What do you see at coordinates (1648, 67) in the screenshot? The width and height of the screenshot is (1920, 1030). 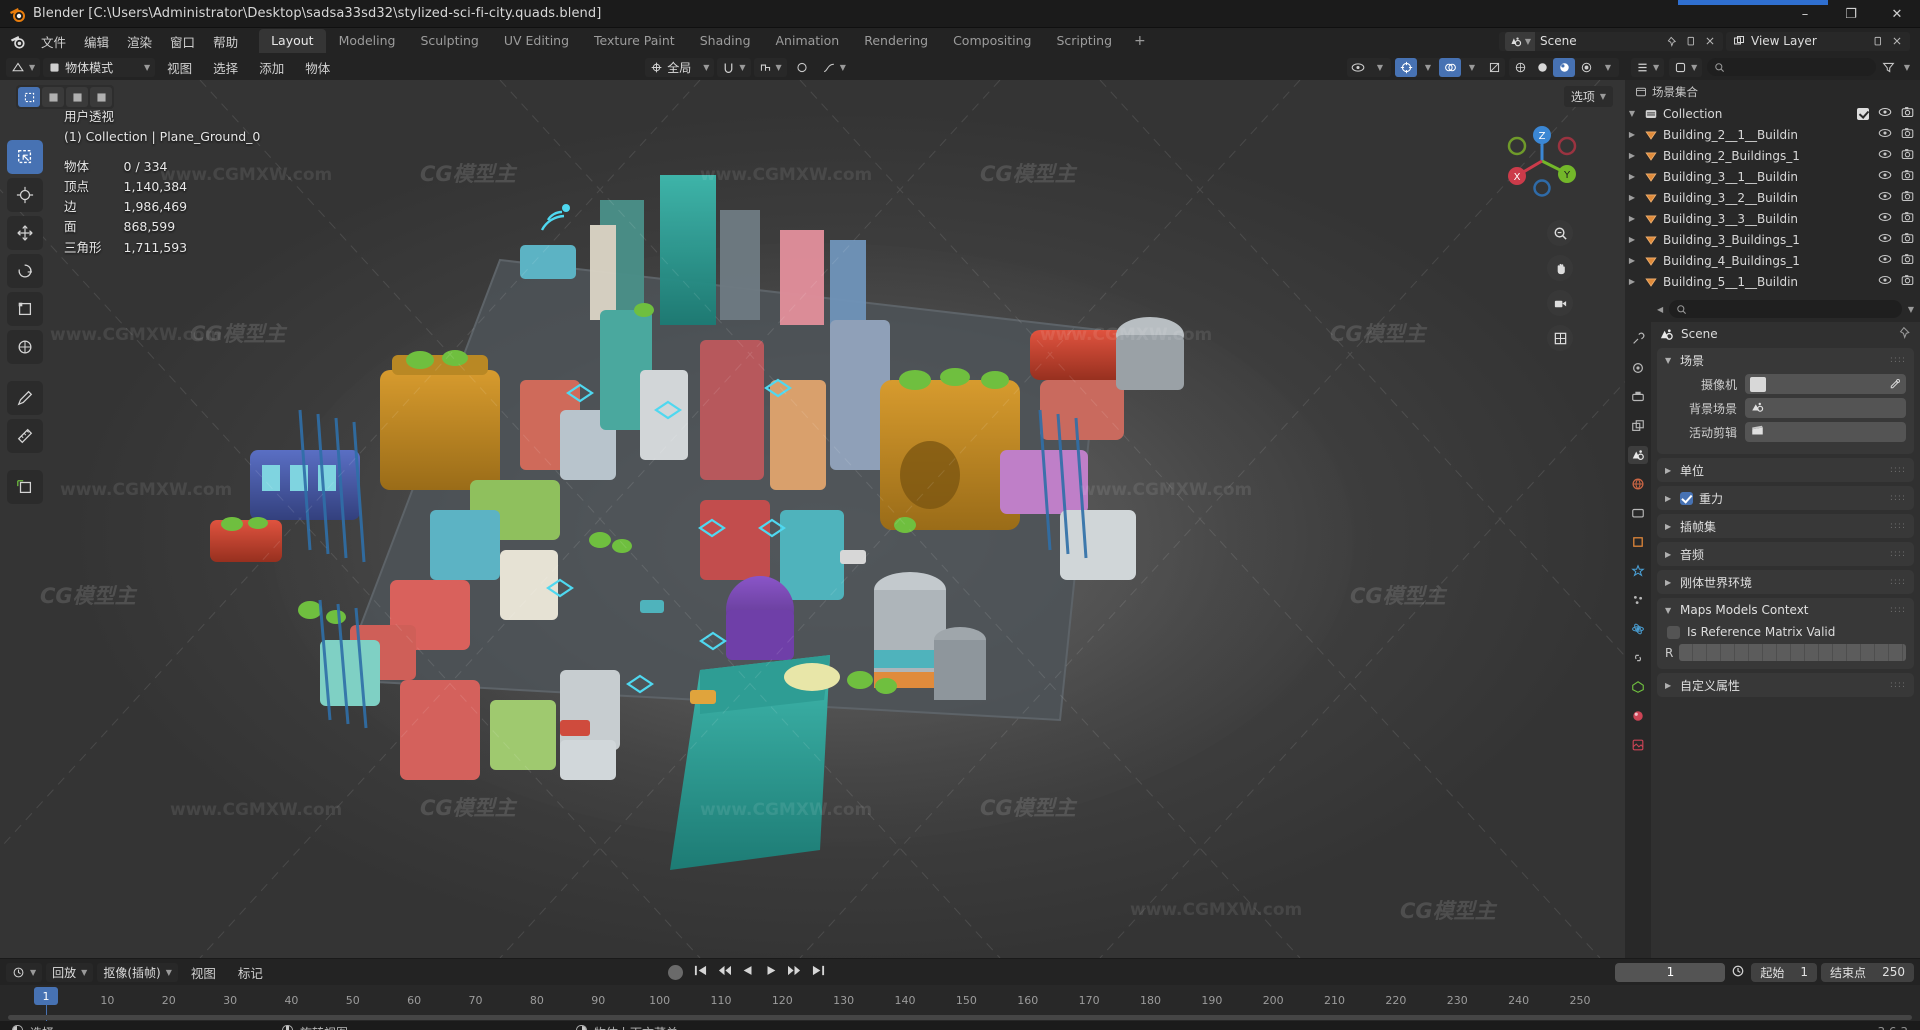 I see `outliner-editor-type-button: ▼` at bounding box center [1648, 67].